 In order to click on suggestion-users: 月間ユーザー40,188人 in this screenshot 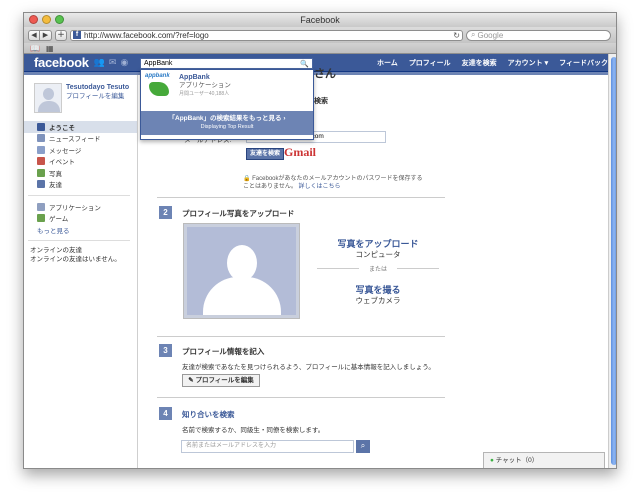, I will do `click(204, 94)`.